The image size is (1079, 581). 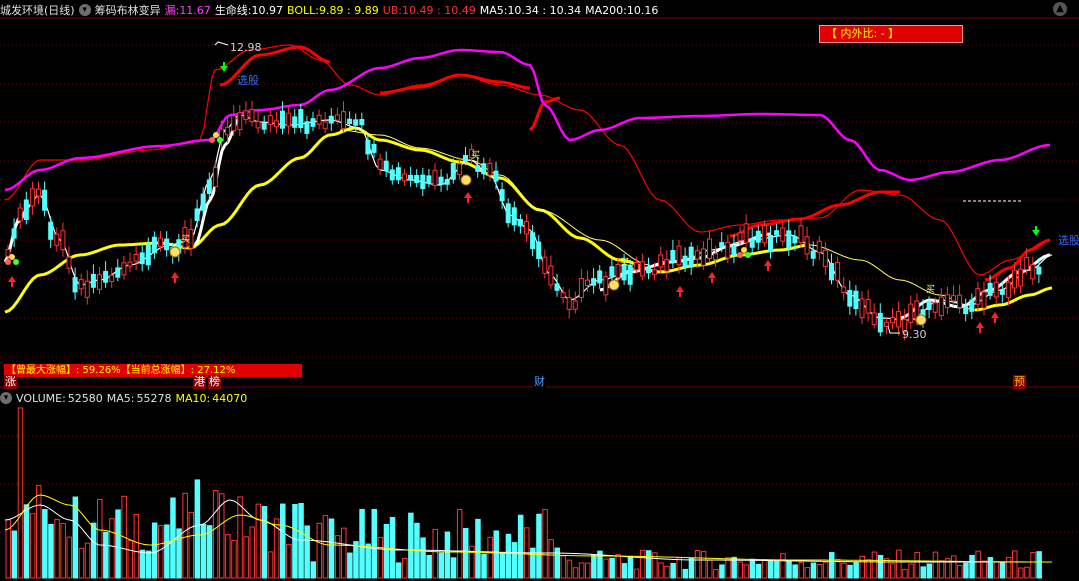 I want to click on event-marker-bang: 榜, so click(x=214, y=382).